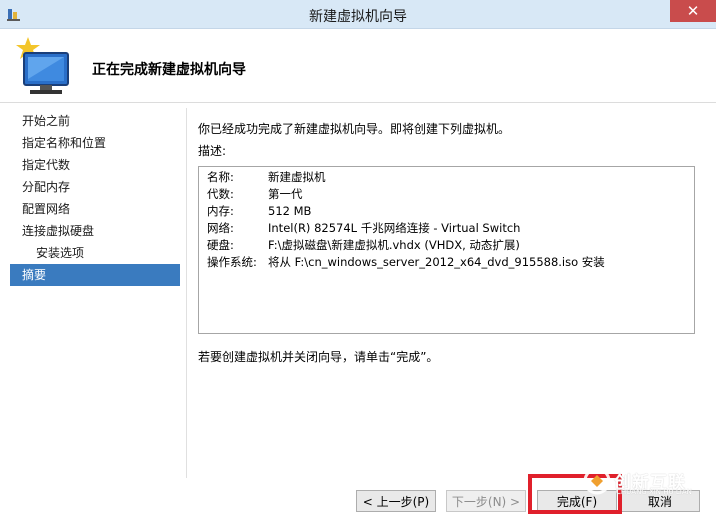 The image size is (716, 514). Describe the element at coordinates (647, 480) in the screenshot. I see `watermark: 创新互联 CHUANG XIN HU LIAN` at that location.